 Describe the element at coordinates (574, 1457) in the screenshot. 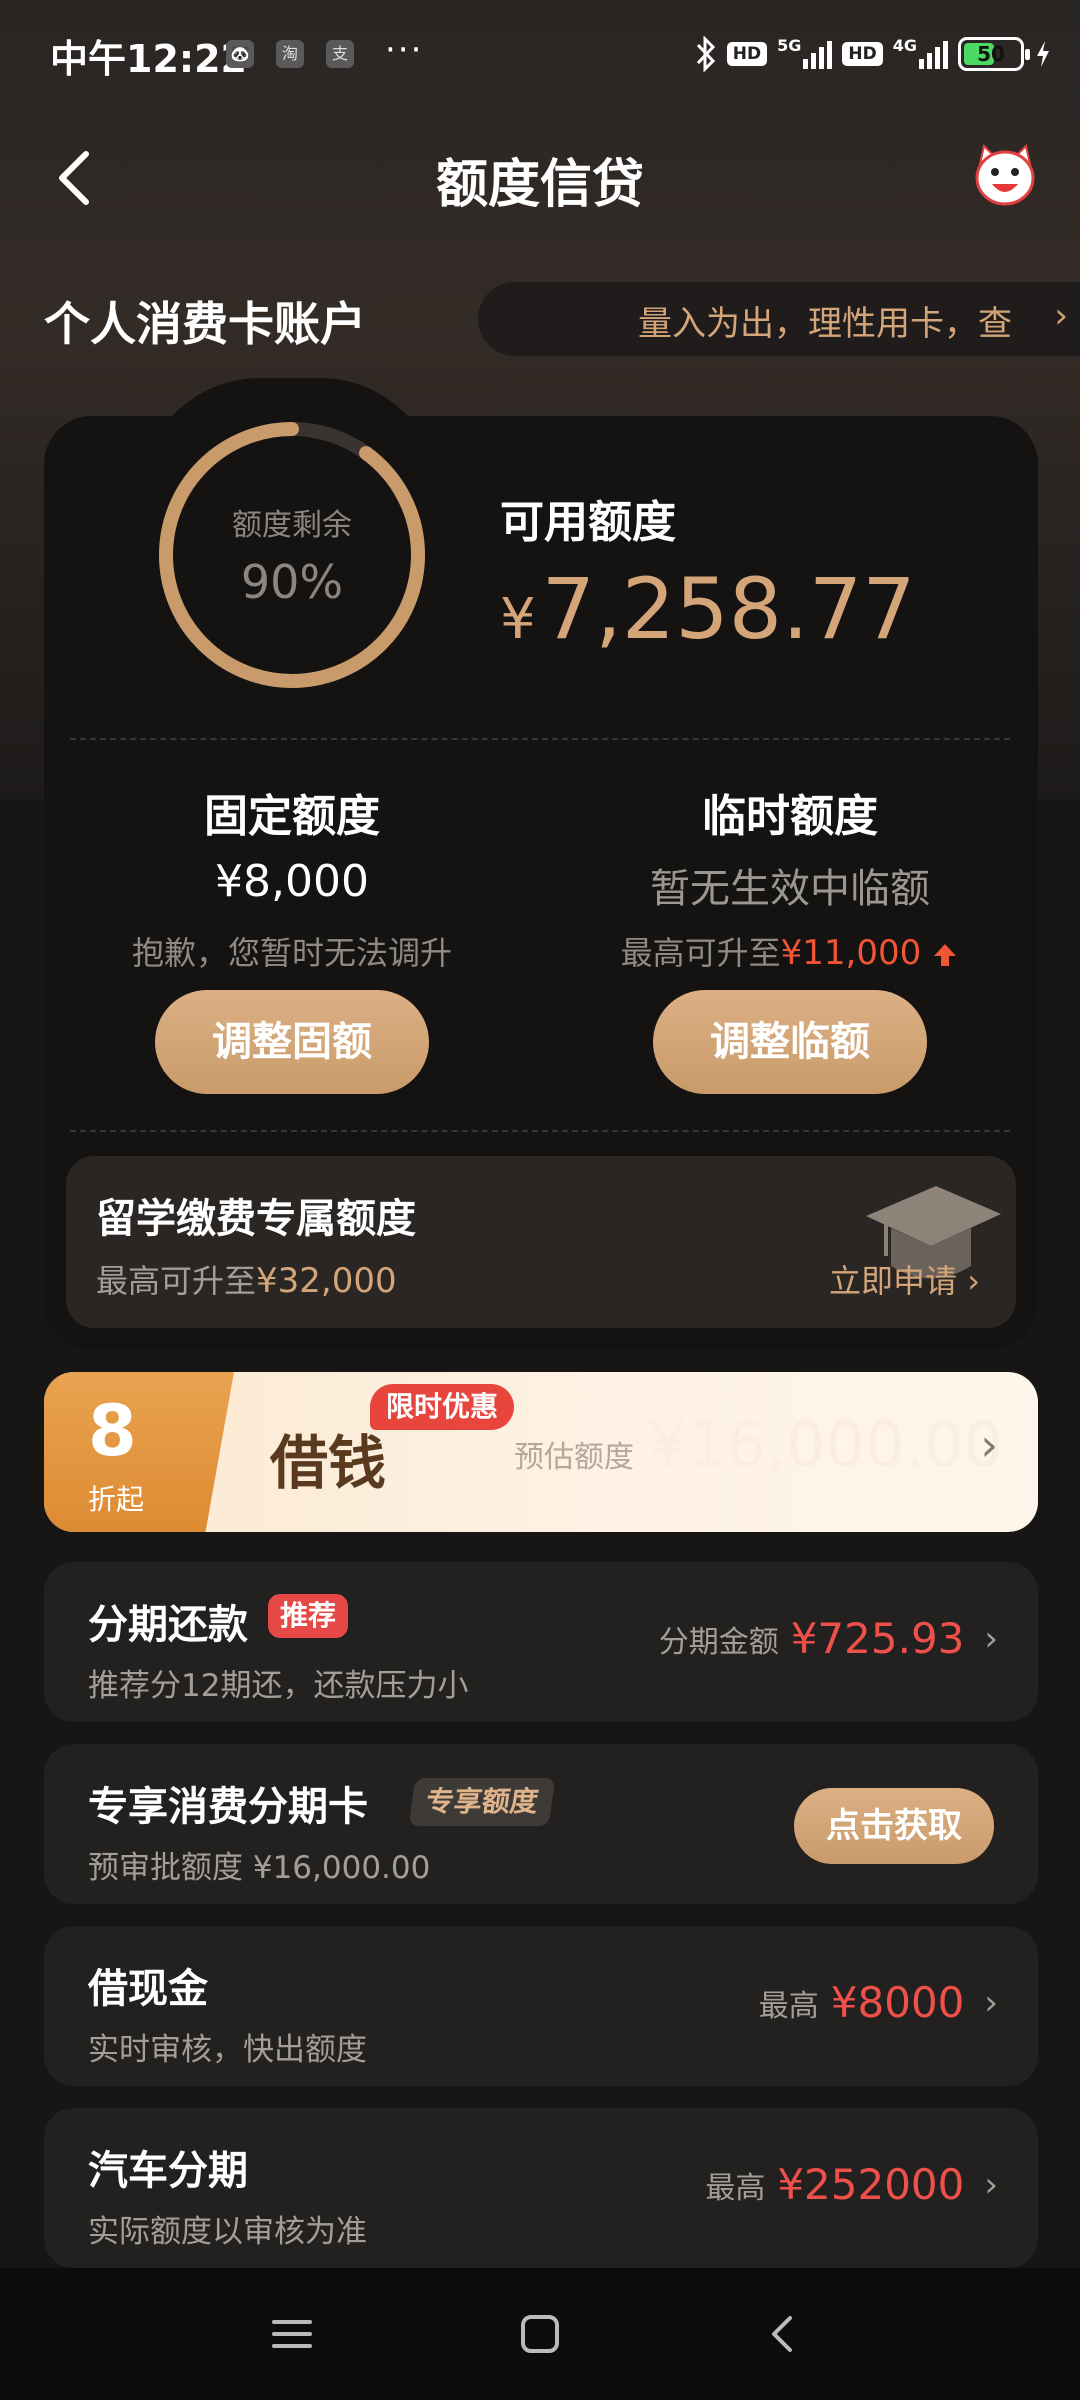

I see `estimate-label: 预估额度` at that location.